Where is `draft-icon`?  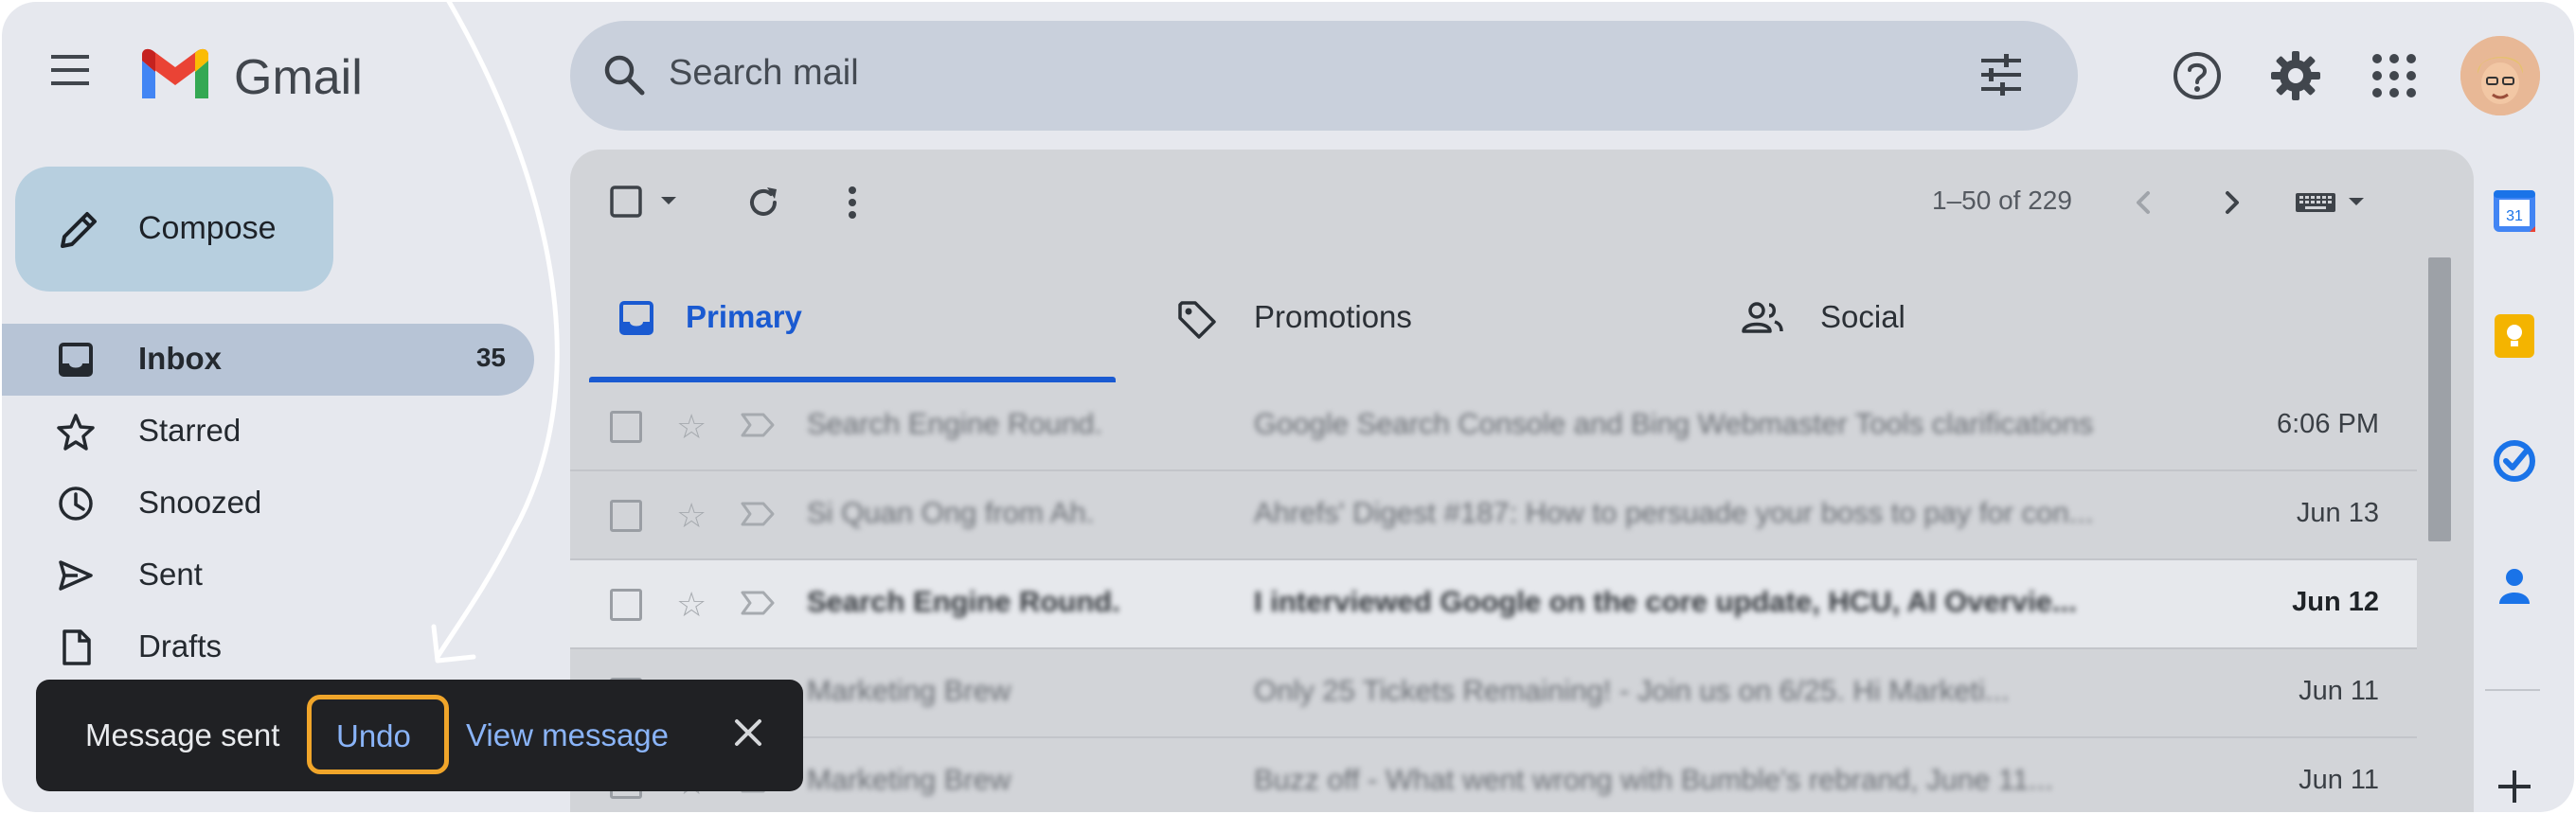 draft-icon is located at coordinates (76, 647).